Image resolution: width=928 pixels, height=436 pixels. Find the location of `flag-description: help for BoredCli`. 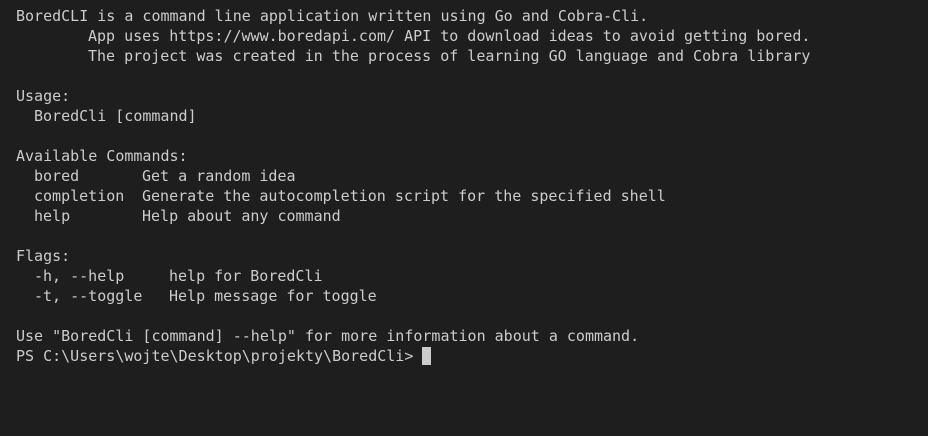

flag-description: help for BoredCli is located at coordinates (246, 276).